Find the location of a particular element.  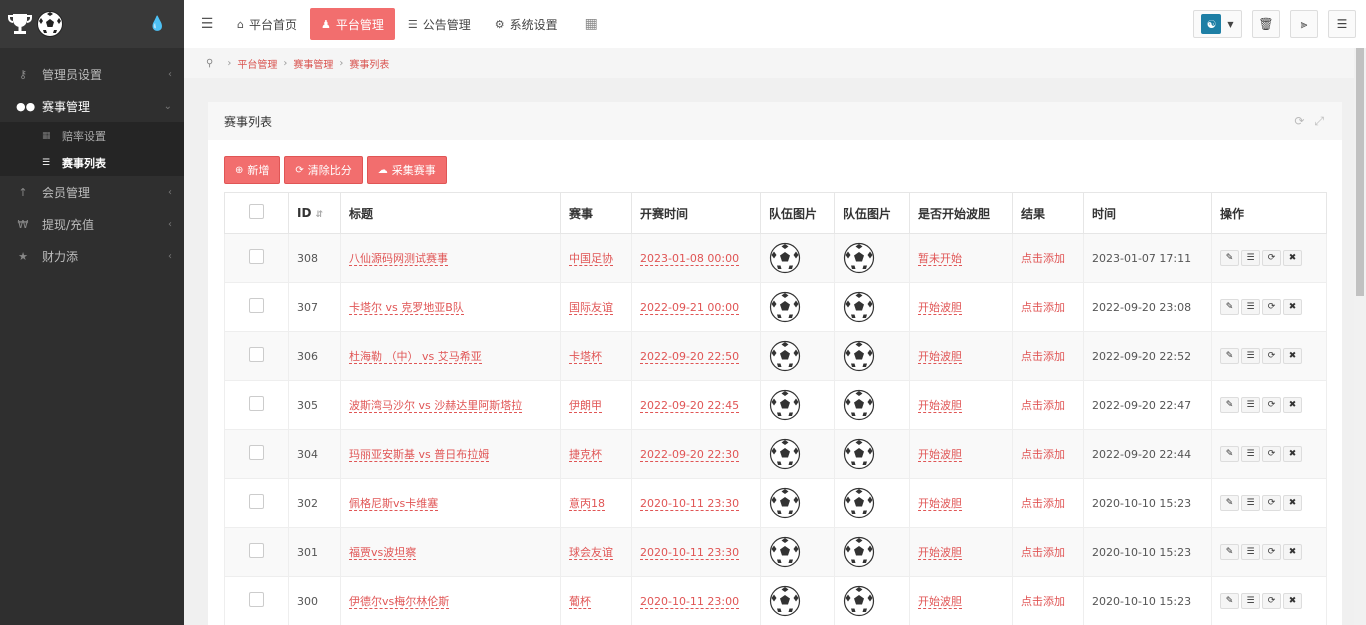

league-link: 卡塔杯 is located at coordinates (585, 357).